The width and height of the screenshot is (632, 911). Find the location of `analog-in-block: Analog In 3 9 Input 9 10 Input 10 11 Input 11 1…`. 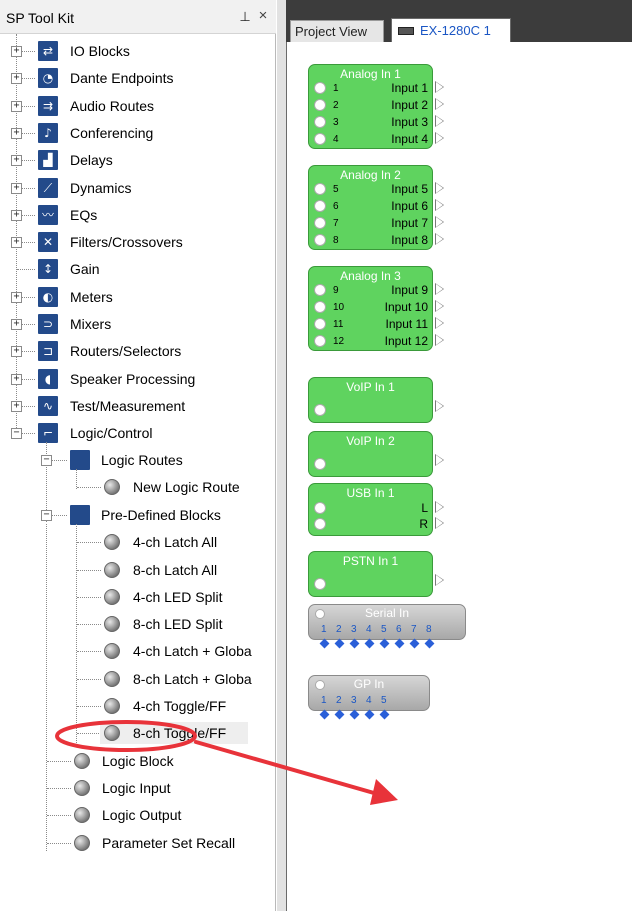

analog-in-block: Analog In 3 9 Input 9 10 Input 10 11 Input 11 1… is located at coordinates (370, 308).